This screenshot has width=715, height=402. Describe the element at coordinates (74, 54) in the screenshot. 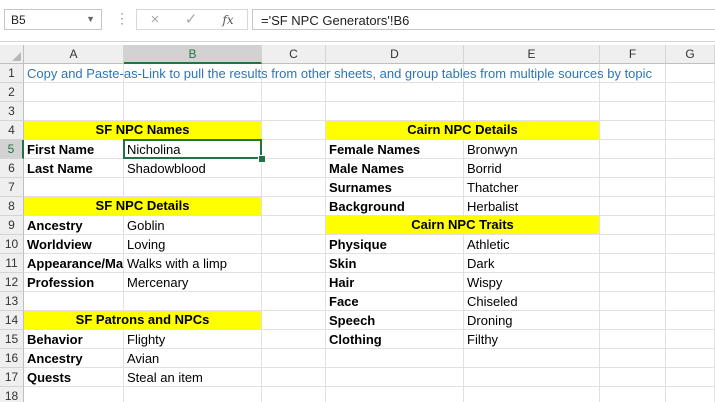

I see `column-header-a: A` at that location.